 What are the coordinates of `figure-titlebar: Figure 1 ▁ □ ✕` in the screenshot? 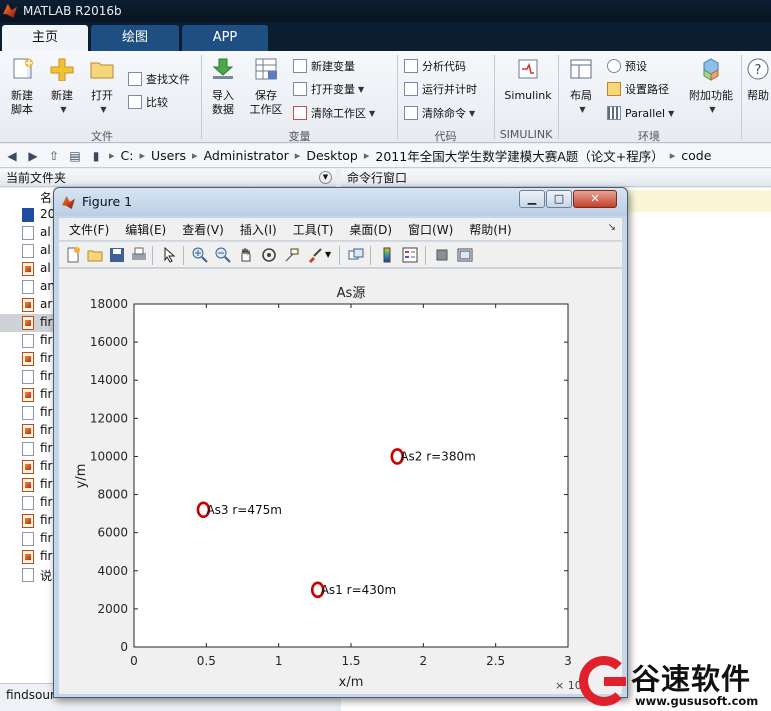 It's located at (340, 202).